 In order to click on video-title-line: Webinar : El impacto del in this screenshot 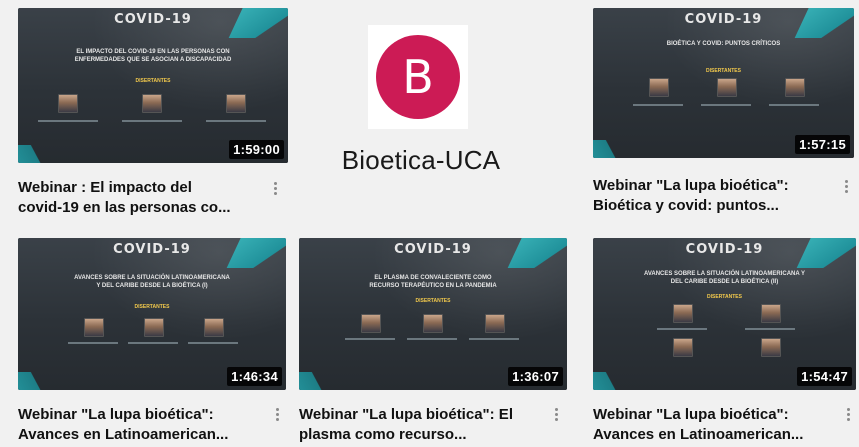, I will do `click(105, 187)`.